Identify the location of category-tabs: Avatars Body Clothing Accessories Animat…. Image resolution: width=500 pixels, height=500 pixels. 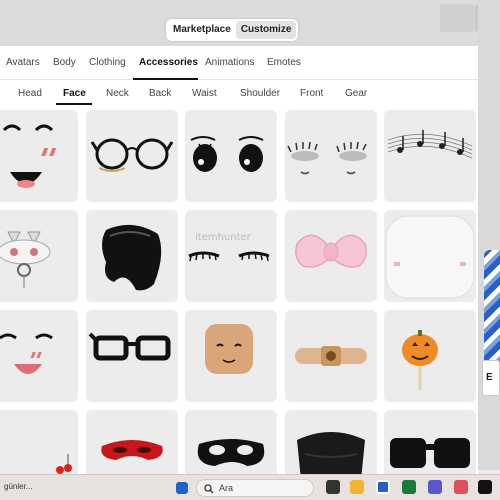
(239, 63).